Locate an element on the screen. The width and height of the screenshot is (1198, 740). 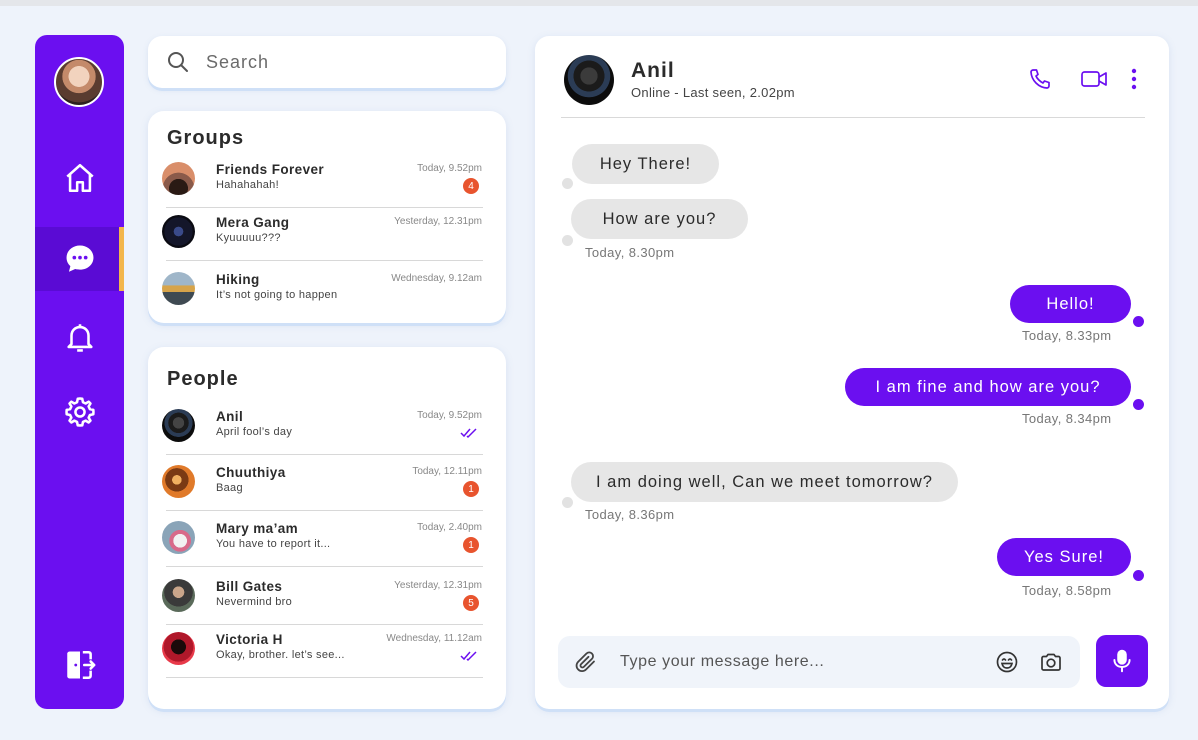
person-name: Chuuthiya is located at coordinates (251, 472).